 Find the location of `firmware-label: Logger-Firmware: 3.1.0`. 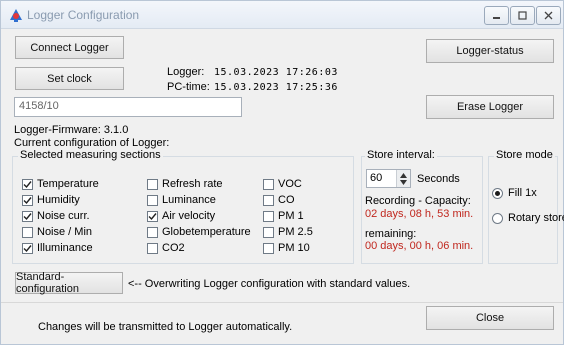

firmware-label: Logger-Firmware: 3.1.0 is located at coordinates (71, 130).